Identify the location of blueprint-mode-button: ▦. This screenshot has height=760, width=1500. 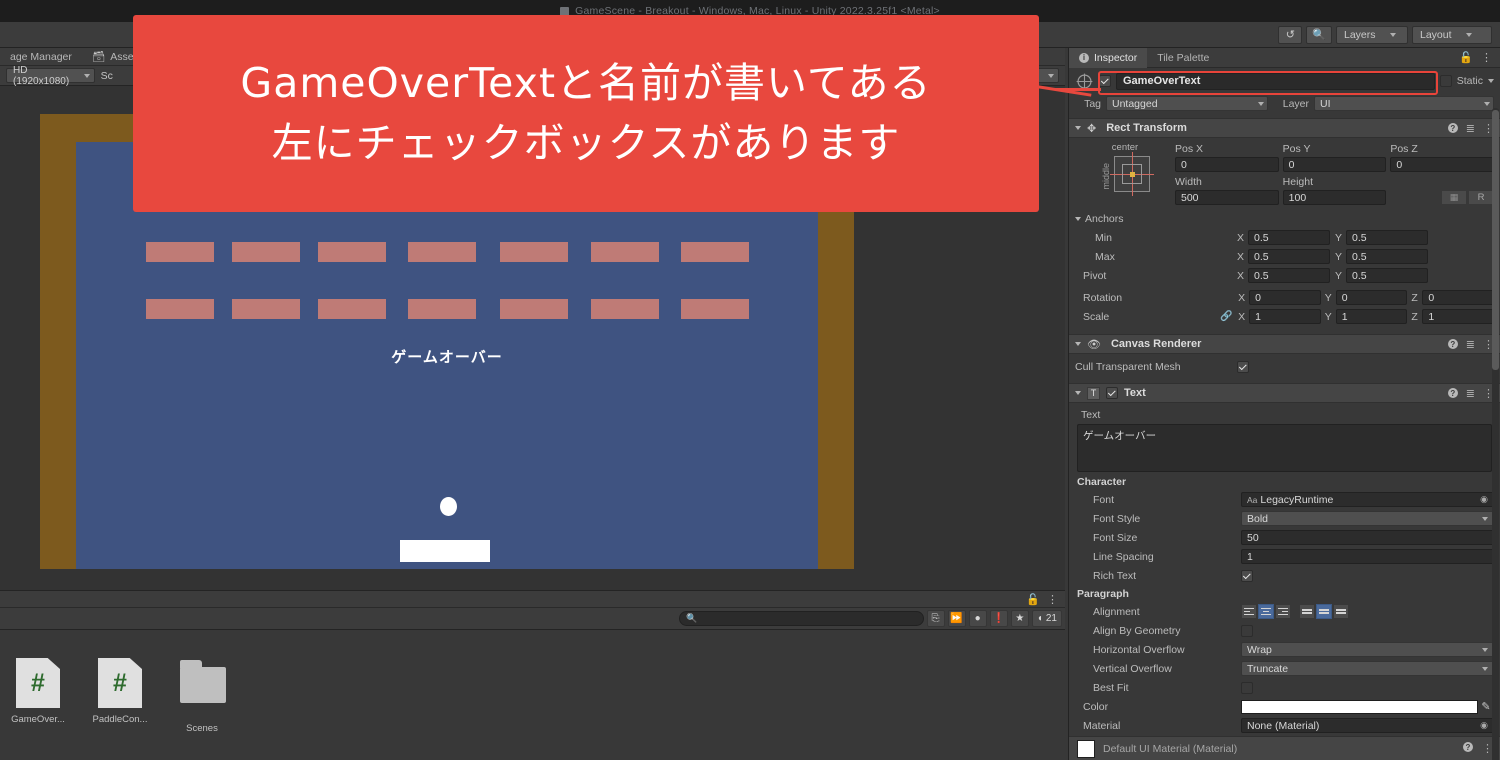
(1454, 197).